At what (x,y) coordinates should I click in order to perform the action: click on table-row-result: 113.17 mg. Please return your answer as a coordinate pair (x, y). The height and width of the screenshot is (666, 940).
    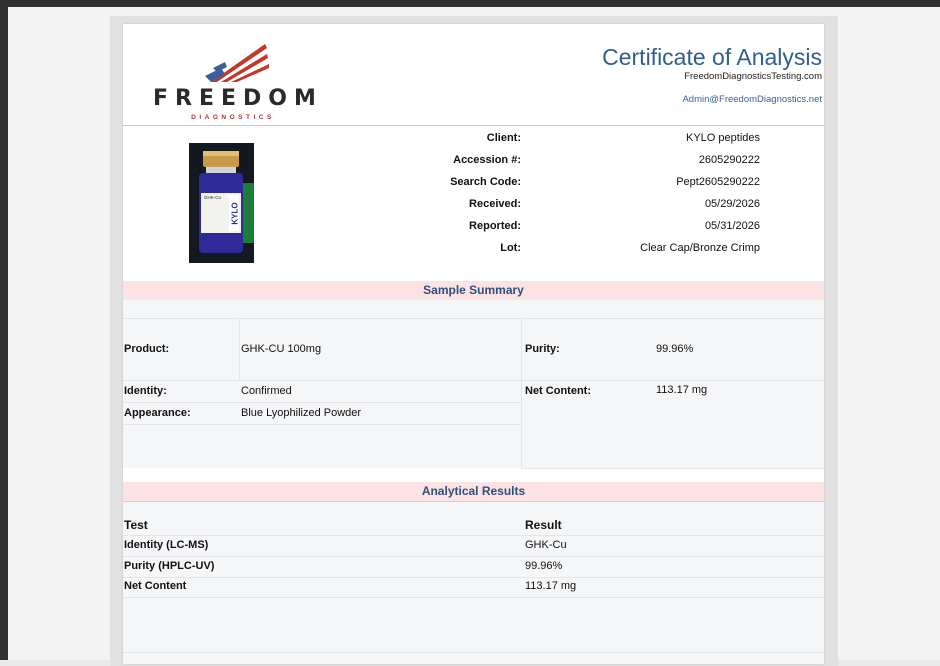
    Looking at the image, I should click on (551, 586).